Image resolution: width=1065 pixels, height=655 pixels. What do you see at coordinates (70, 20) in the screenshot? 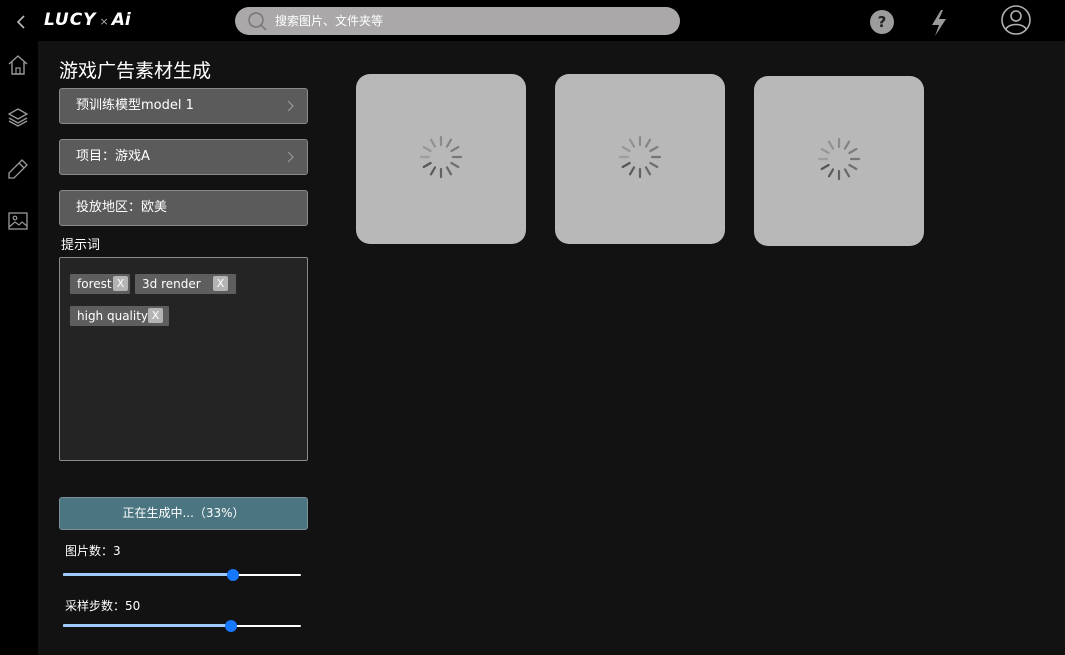
I see `logo-text-left: LUCY` at bounding box center [70, 20].